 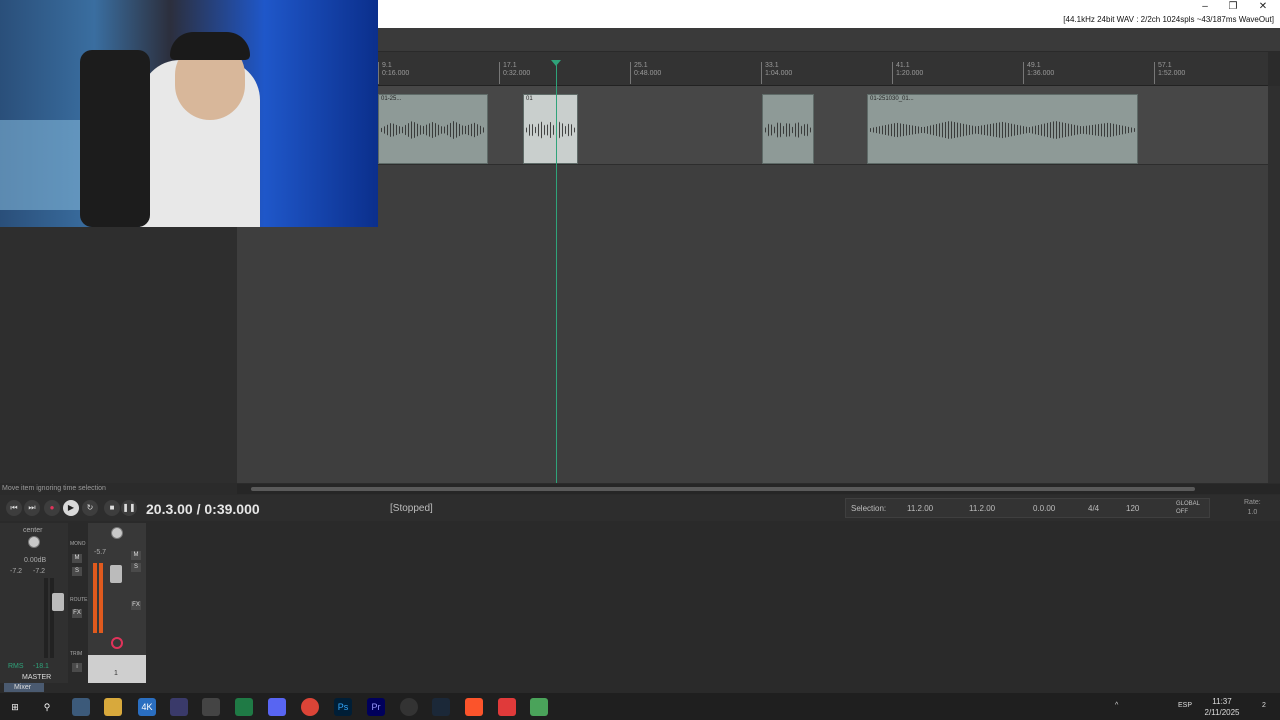 What do you see at coordinates (277, 707) in the screenshot?
I see `discord-icon` at bounding box center [277, 707].